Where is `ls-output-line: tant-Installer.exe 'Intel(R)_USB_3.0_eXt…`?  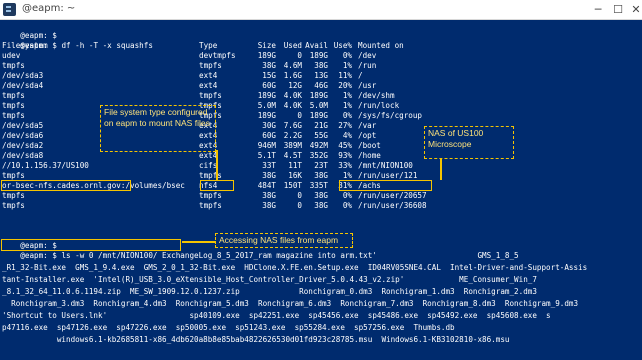 ls-output-line: tant-Installer.exe 'Intel(R)_USB_3.0_eXt… is located at coordinates (269, 279).